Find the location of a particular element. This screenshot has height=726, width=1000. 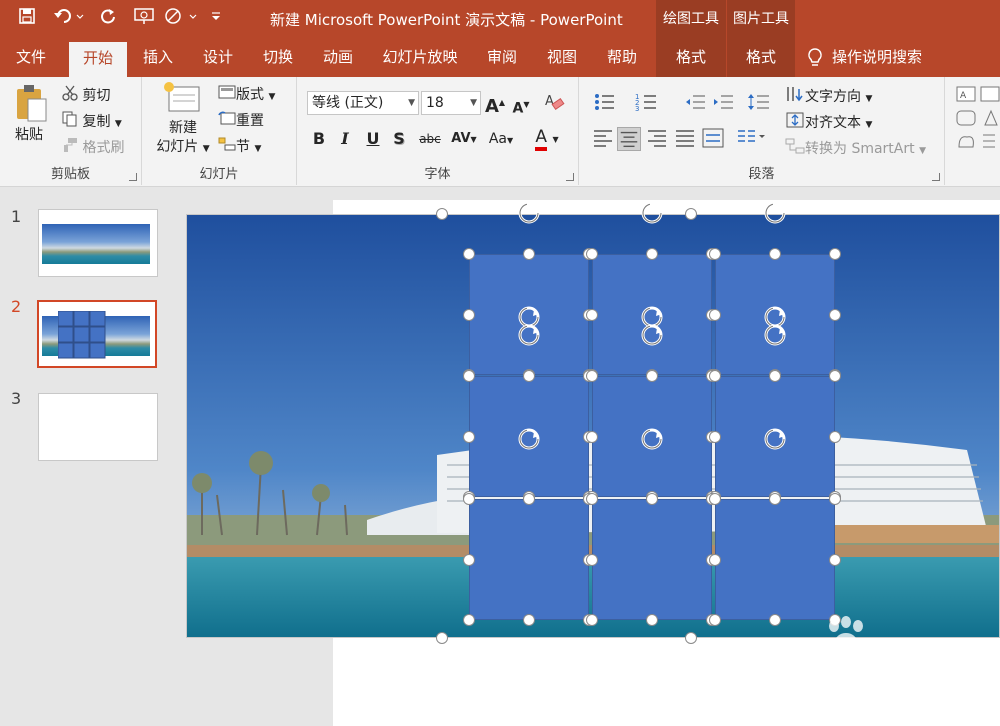

font-name-combo: 等线 (正文) ▼ is located at coordinates (363, 103).